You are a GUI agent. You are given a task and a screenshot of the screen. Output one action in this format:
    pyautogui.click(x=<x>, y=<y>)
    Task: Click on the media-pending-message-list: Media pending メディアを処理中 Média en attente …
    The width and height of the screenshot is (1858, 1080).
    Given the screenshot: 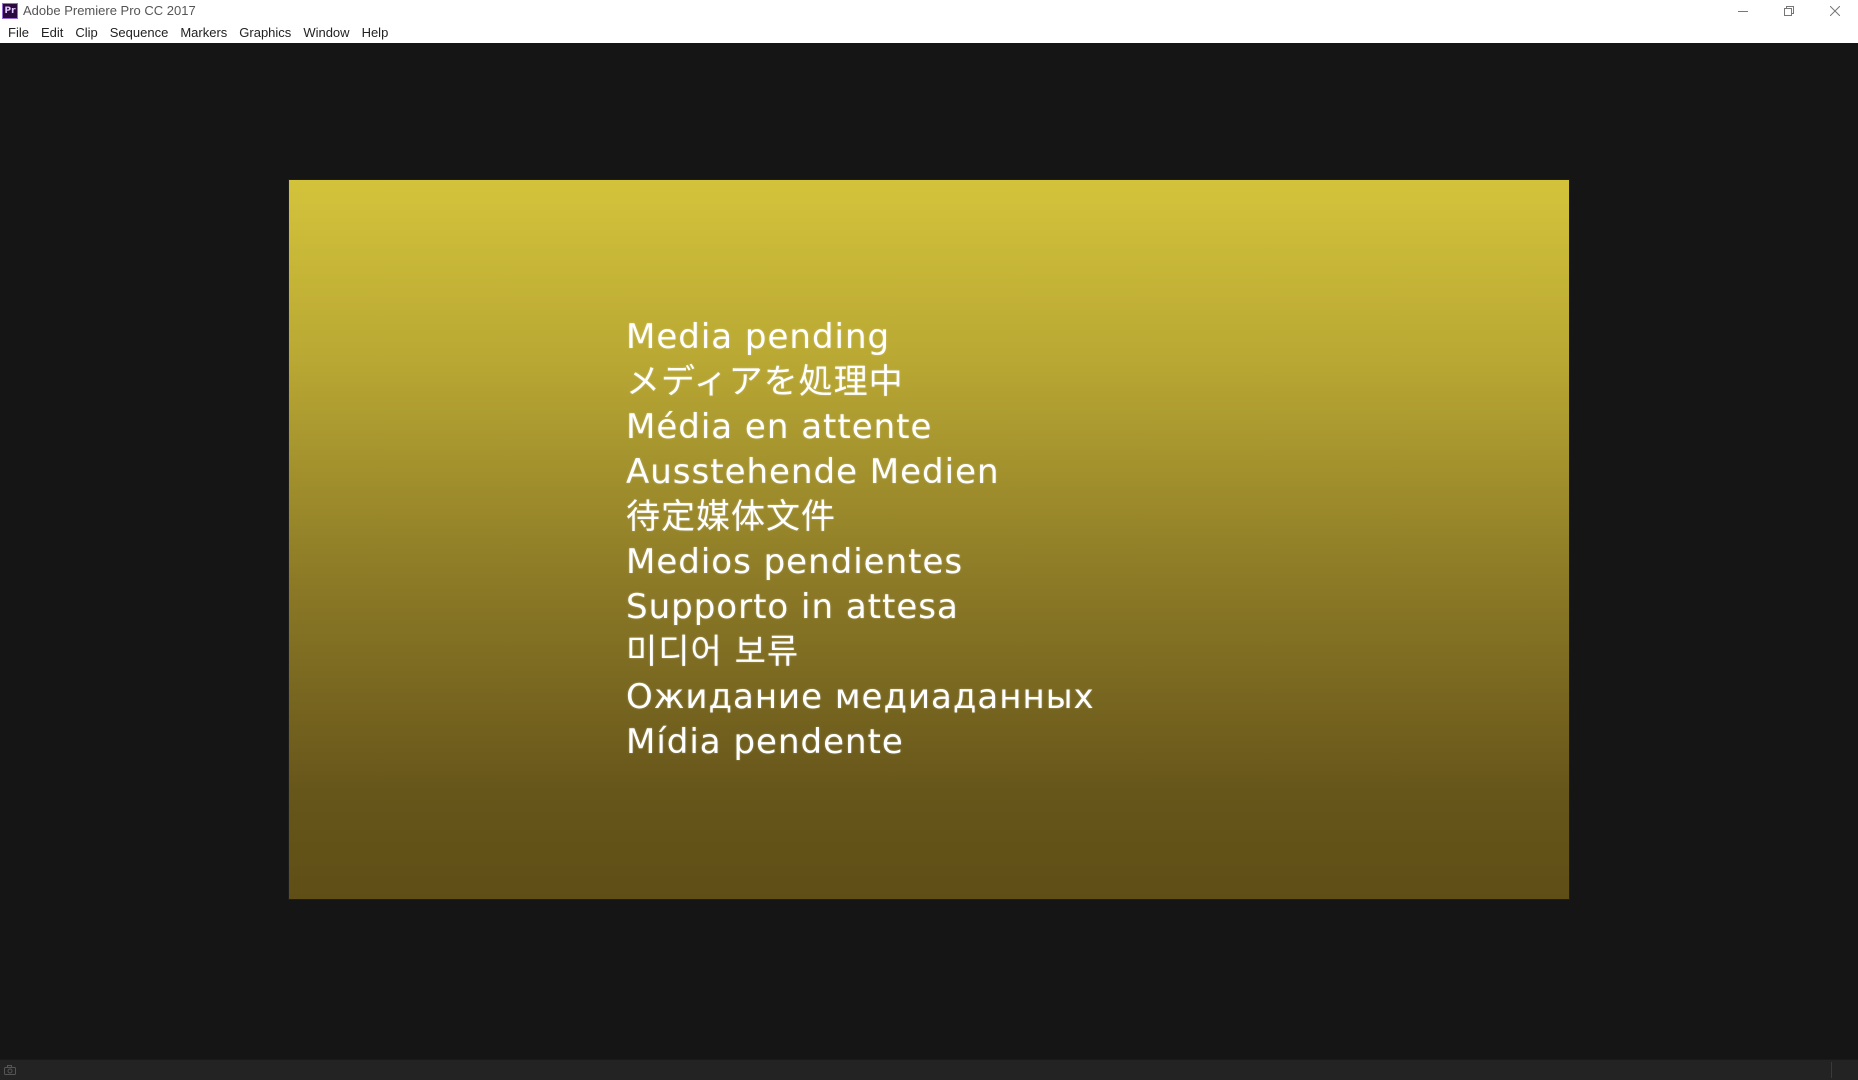 What is the action you would take?
    pyautogui.click(x=860, y=540)
    